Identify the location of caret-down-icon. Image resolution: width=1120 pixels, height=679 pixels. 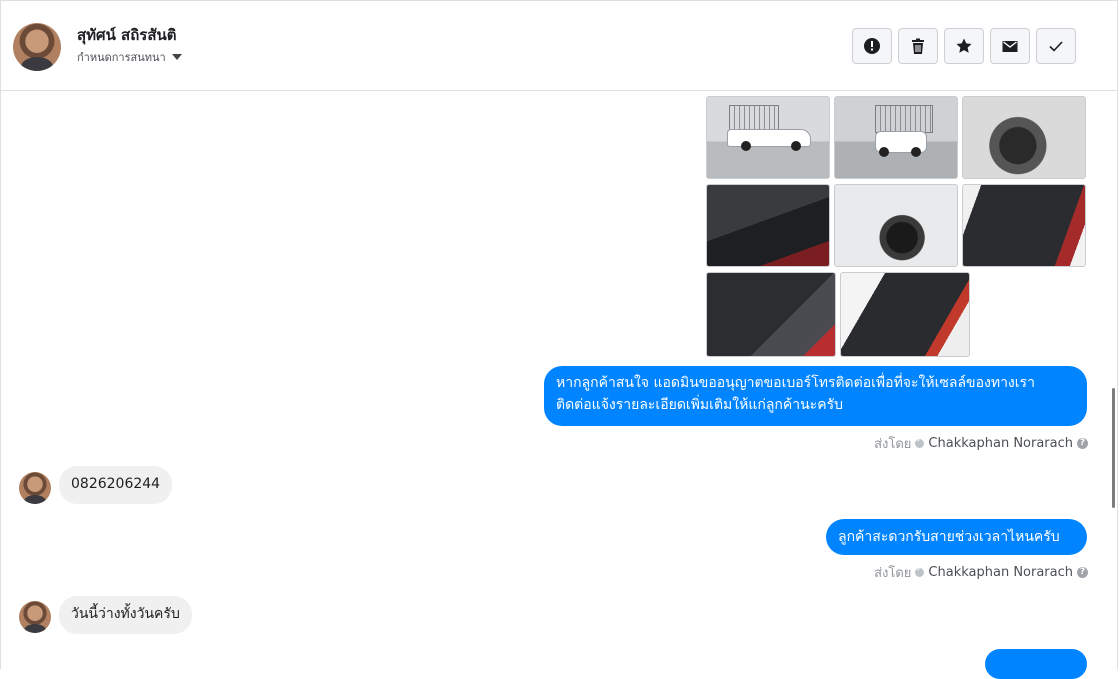
(176, 57).